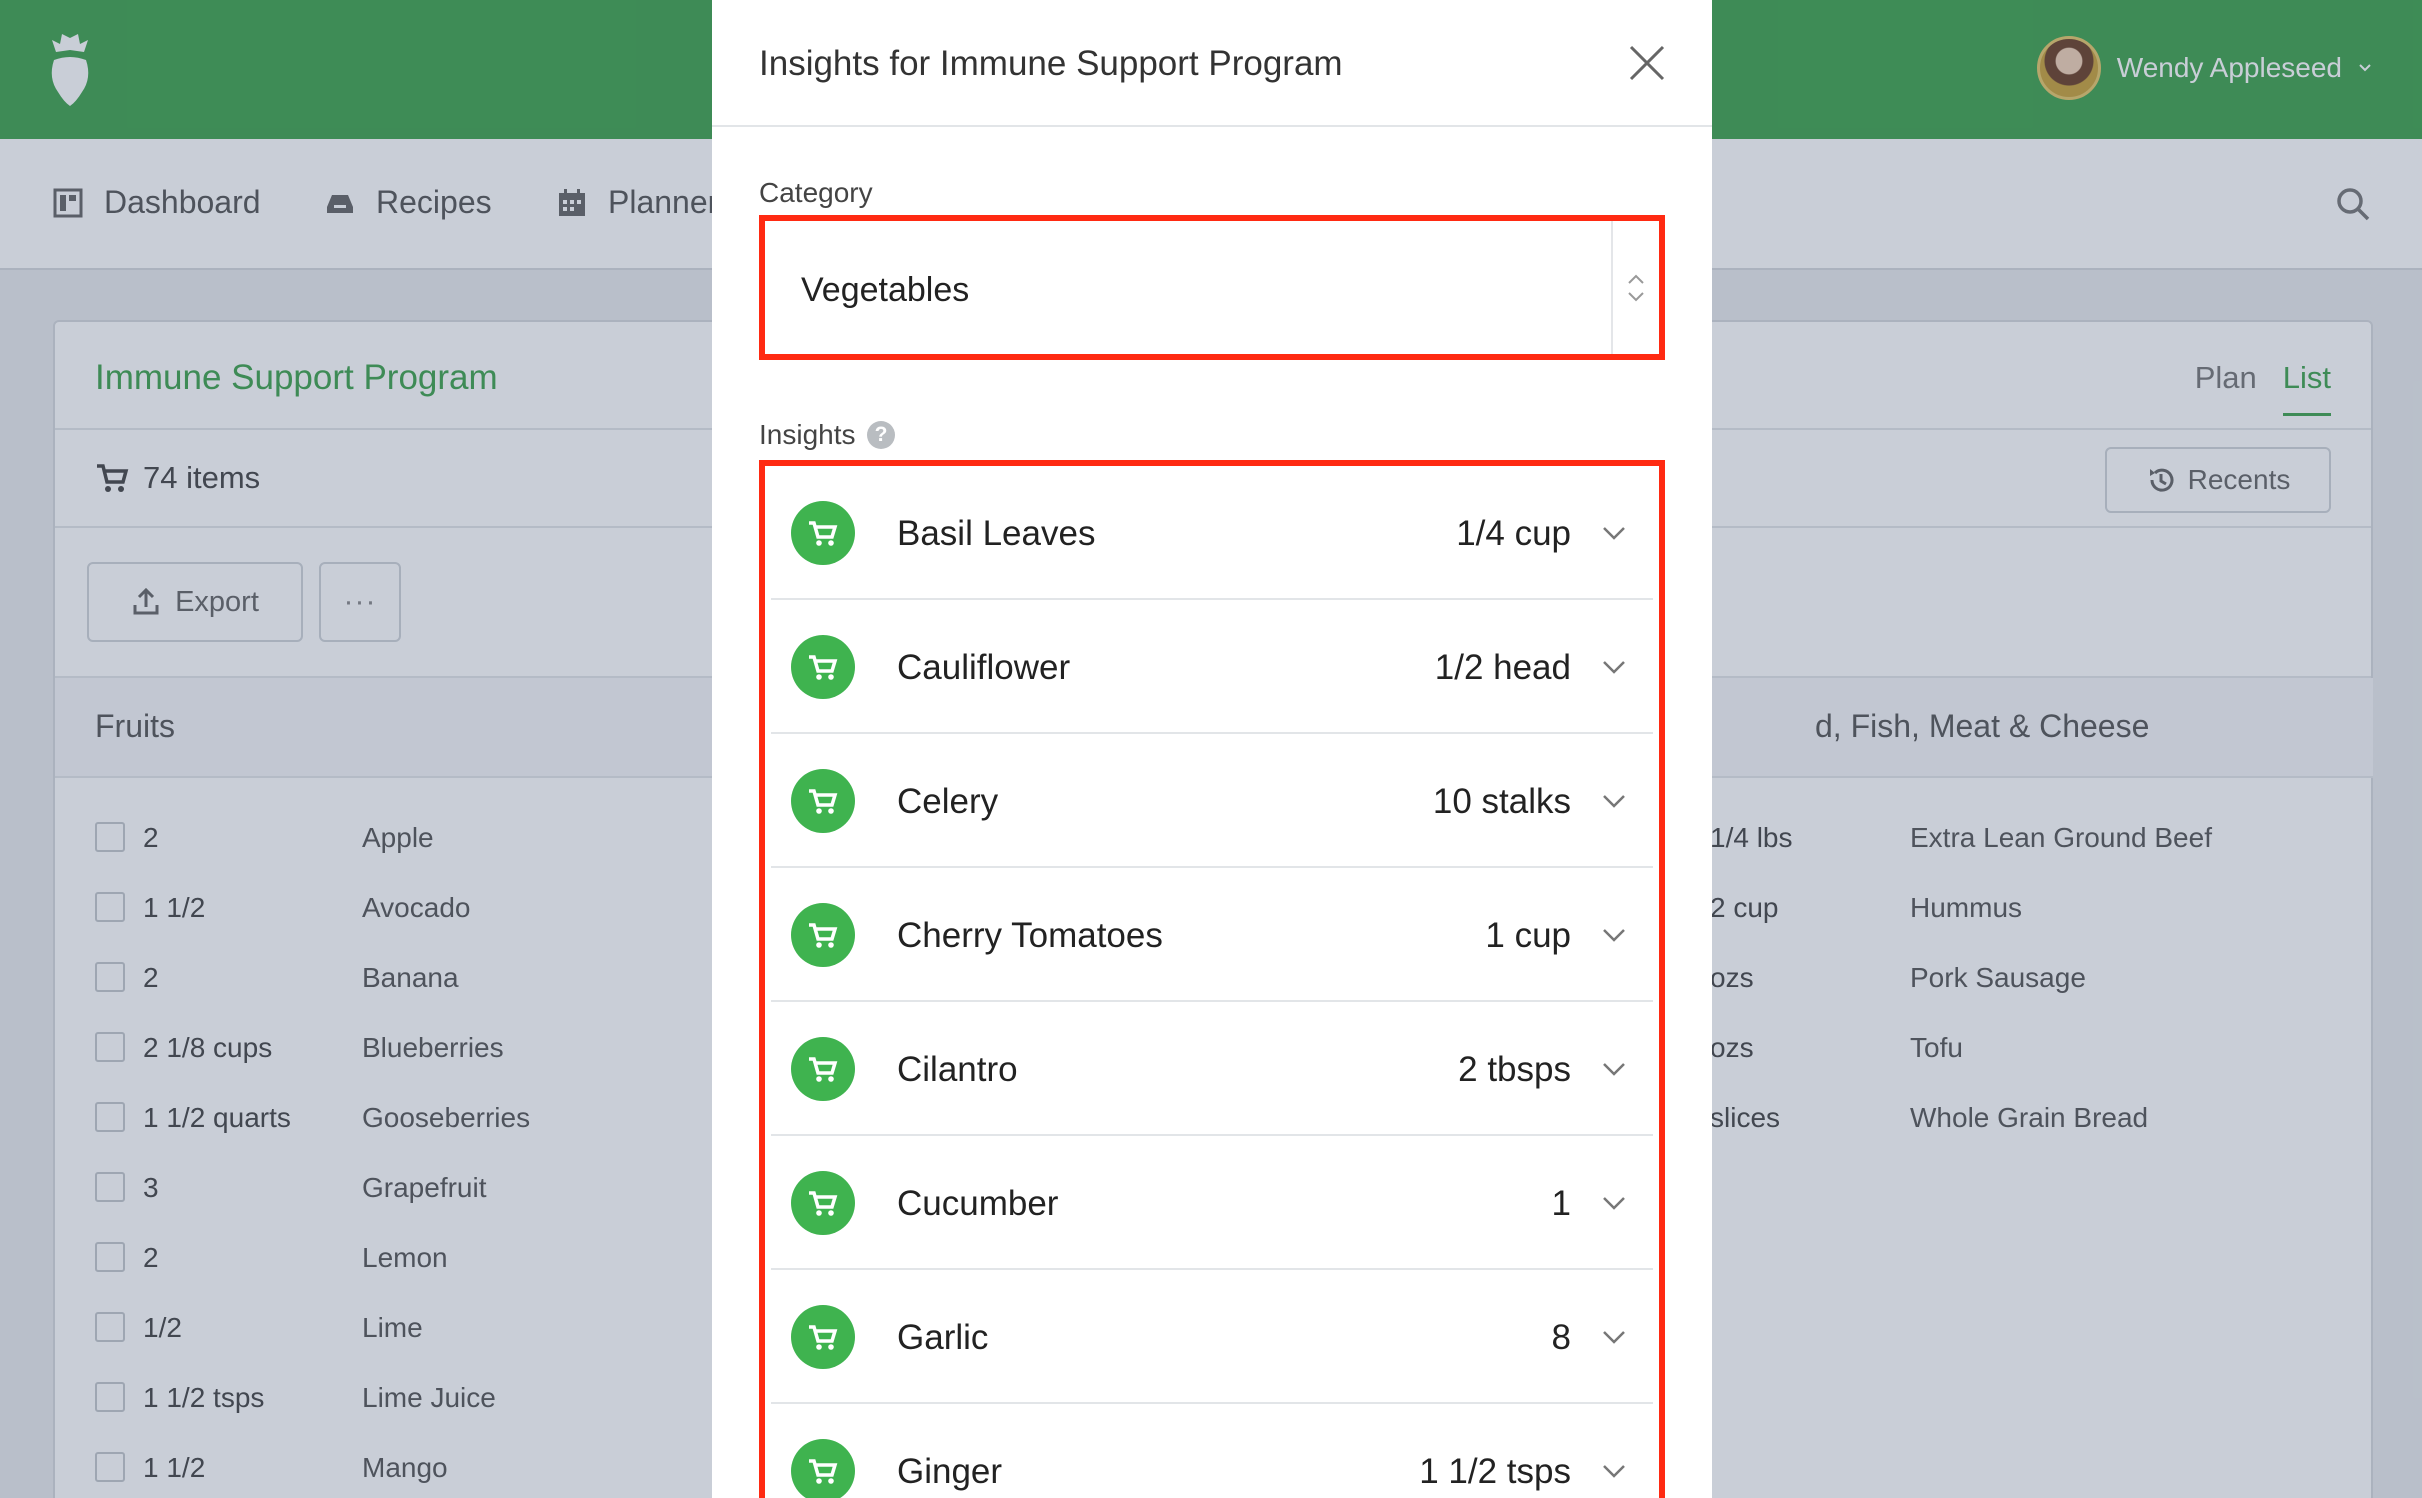 This screenshot has height=1498, width=2422. I want to click on insight-qty: 1 cup, so click(1528, 935).